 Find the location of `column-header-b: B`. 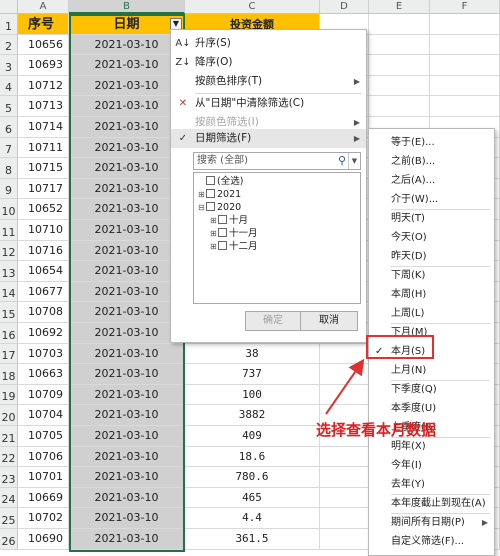

column-header-b: B is located at coordinates (127, 7).